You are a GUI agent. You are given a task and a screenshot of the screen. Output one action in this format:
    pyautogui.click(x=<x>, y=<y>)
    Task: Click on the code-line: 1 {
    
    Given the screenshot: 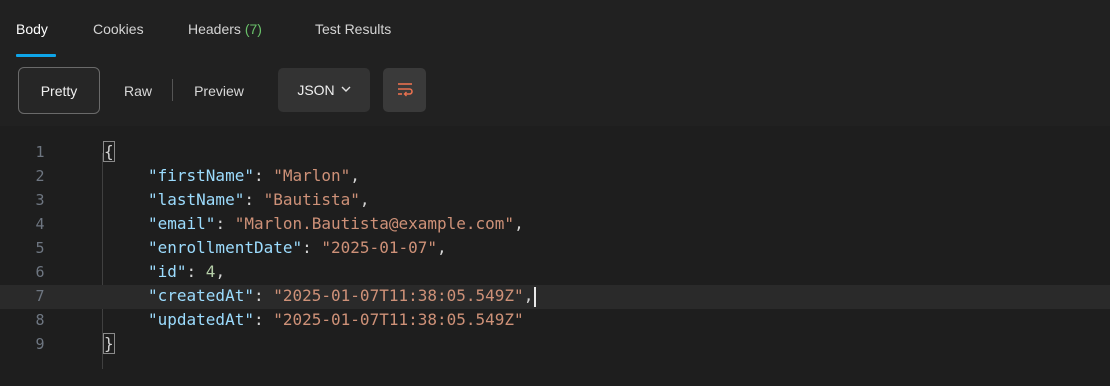 What is the action you would take?
    pyautogui.click(x=555, y=153)
    